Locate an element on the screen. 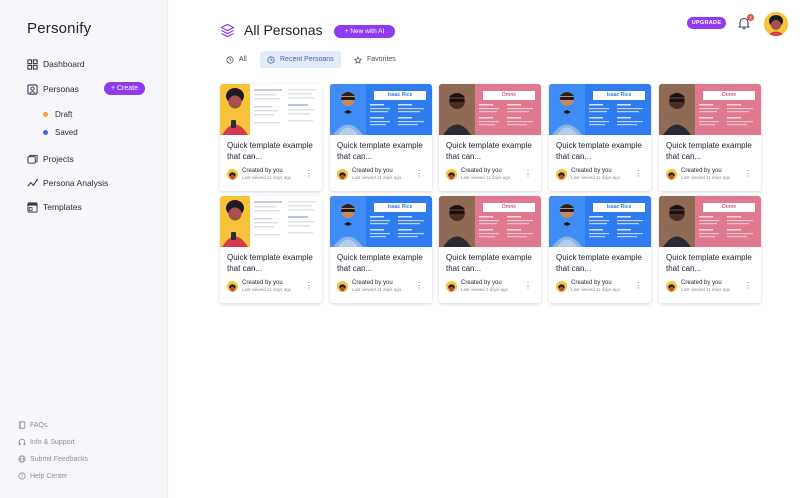 Image resolution: width=800 pixels, height=498 pixels. sidebar-item-personas: Personas is located at coordinates (53, 89).